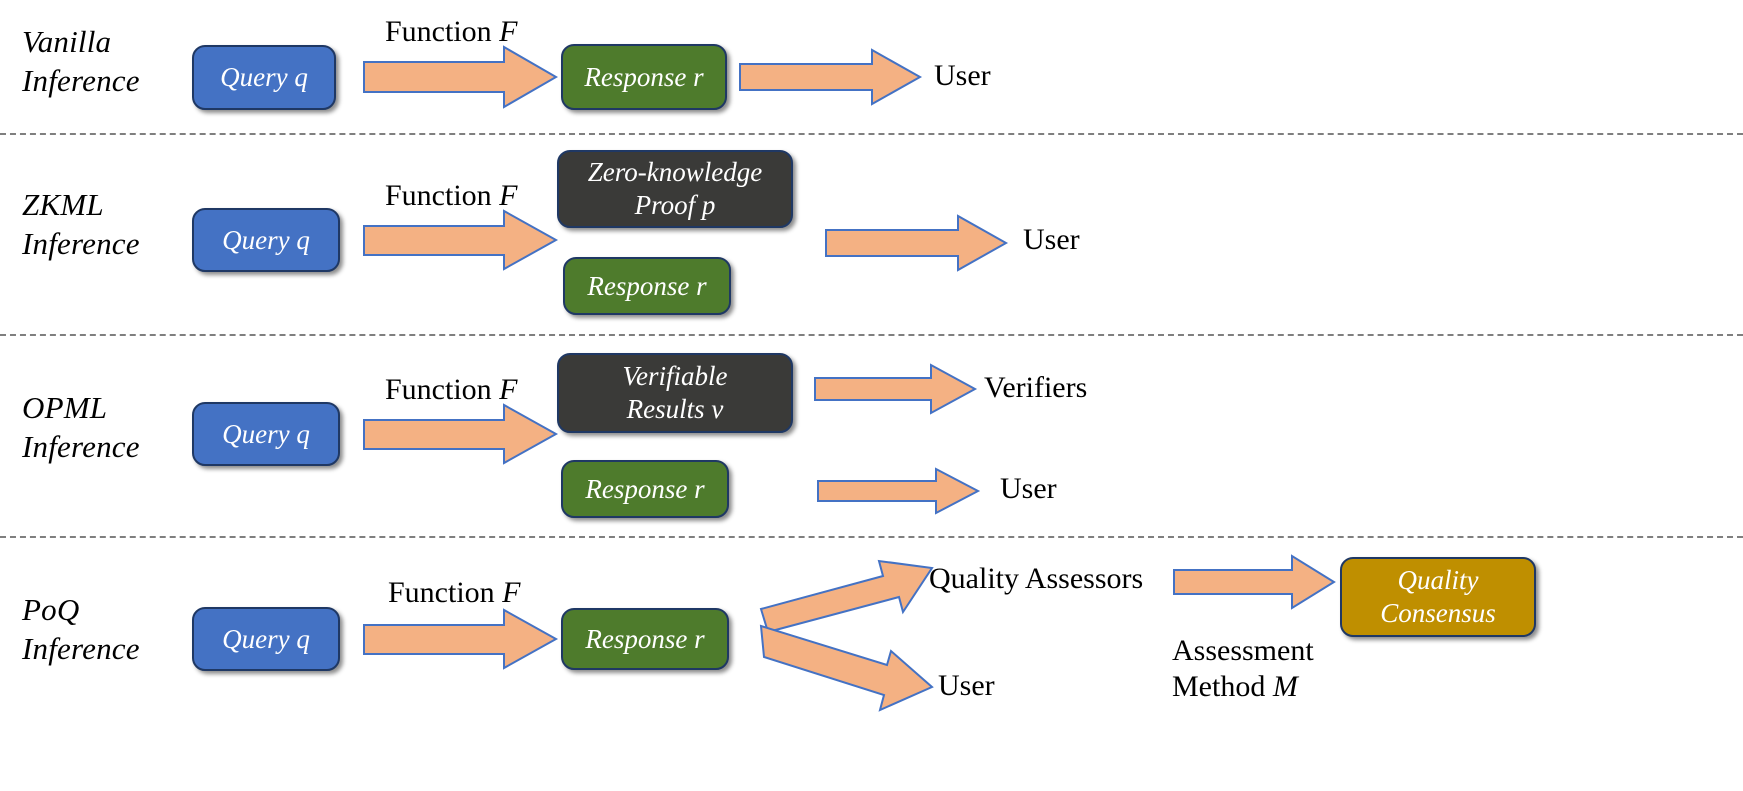  I want to click on poq-quality-consensus-box: Quality Consensus, so click(1438, 597).